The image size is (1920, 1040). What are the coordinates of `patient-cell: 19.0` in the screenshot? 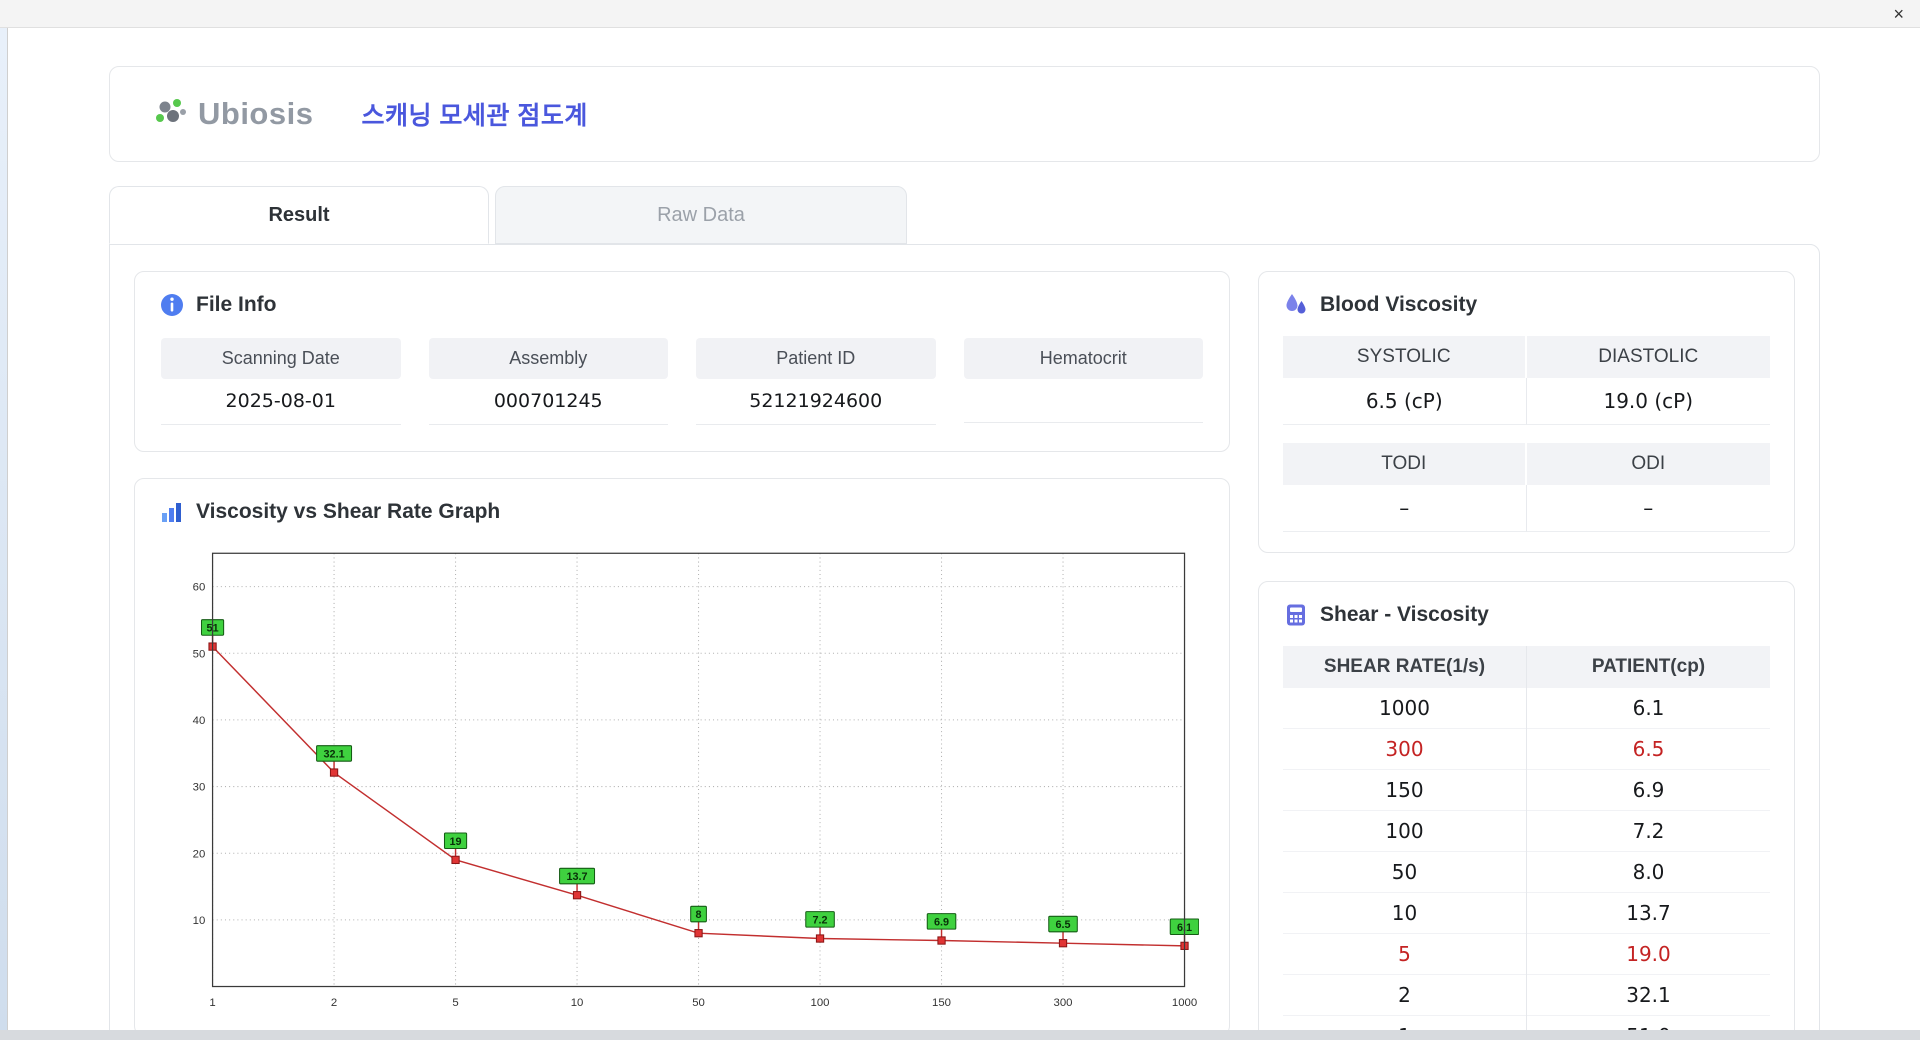 It's located at (1648, 954).